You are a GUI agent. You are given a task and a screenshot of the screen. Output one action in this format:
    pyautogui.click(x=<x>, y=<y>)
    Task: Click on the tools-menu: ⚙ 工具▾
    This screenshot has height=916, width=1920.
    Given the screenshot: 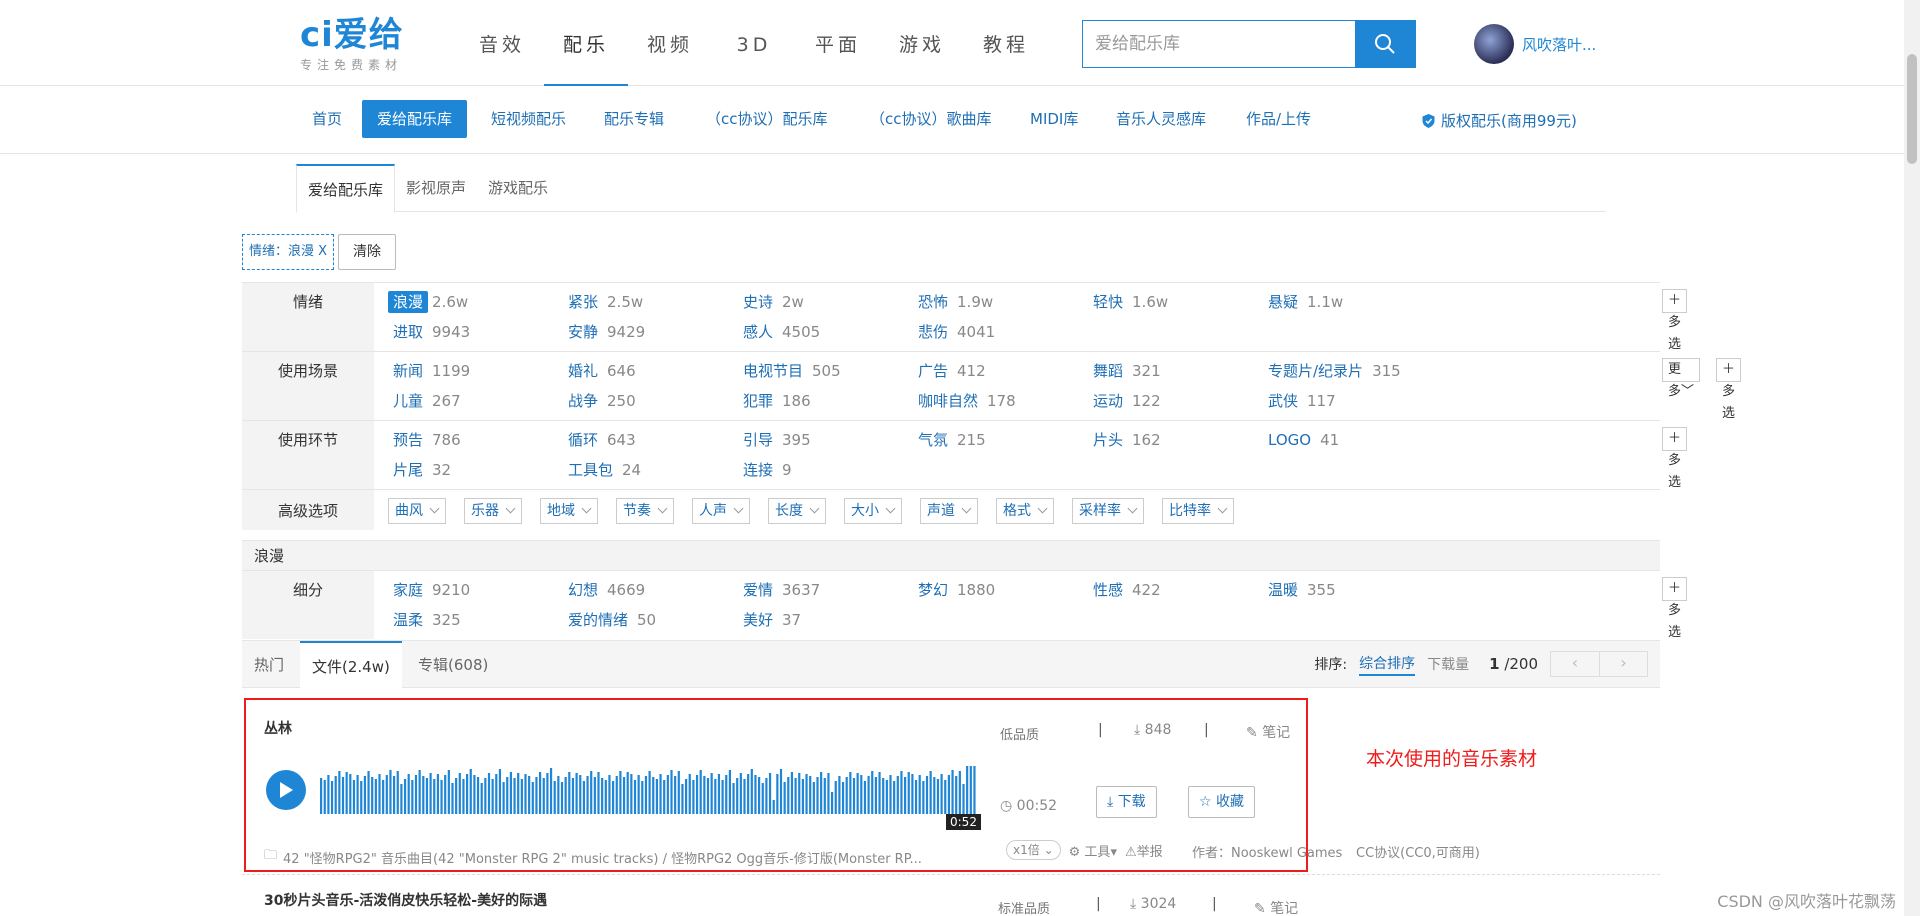 What is the action you would take?
    pyautogui.click(x=1093, y=850)
    